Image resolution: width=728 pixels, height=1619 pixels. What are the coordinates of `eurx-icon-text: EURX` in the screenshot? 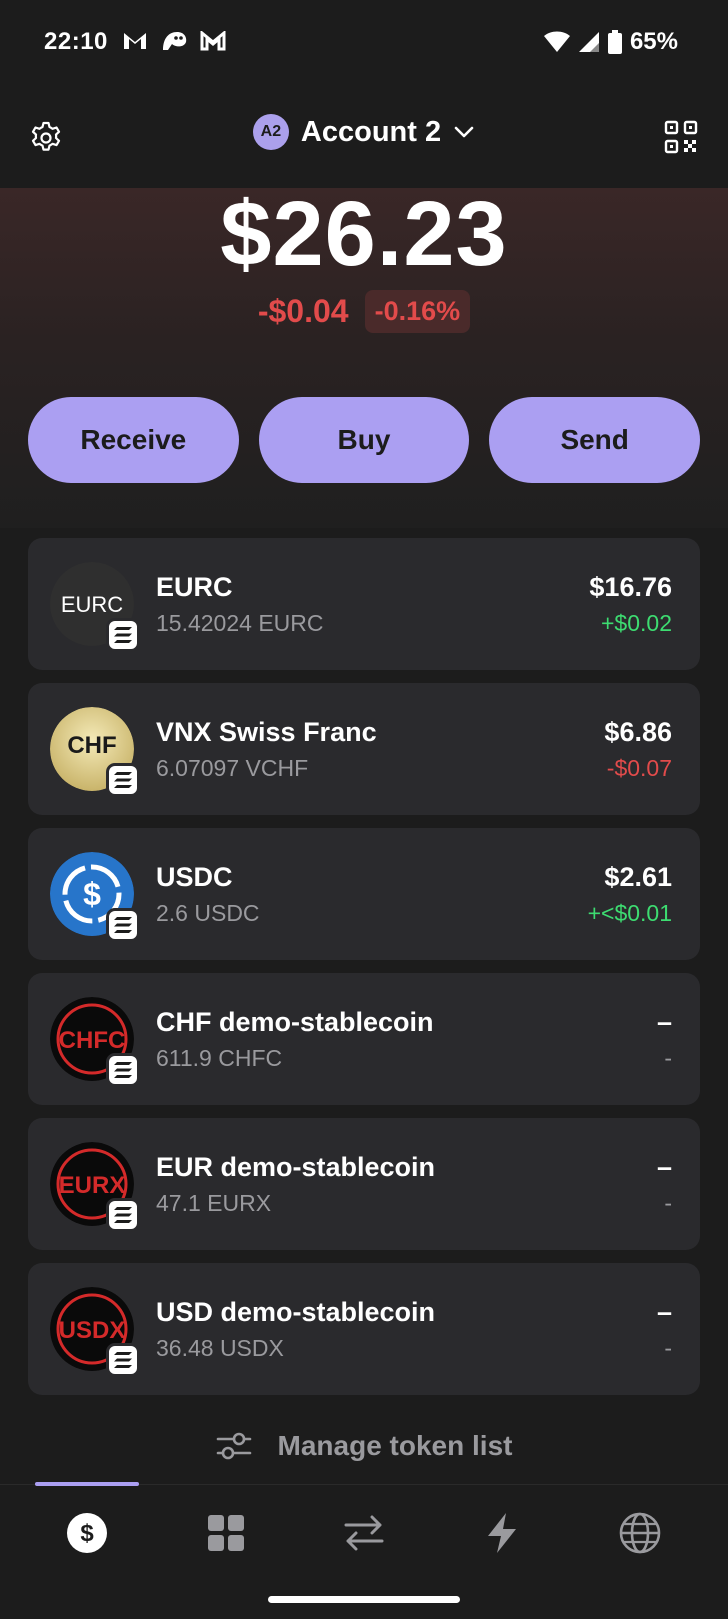 It's located at (92, 1185).